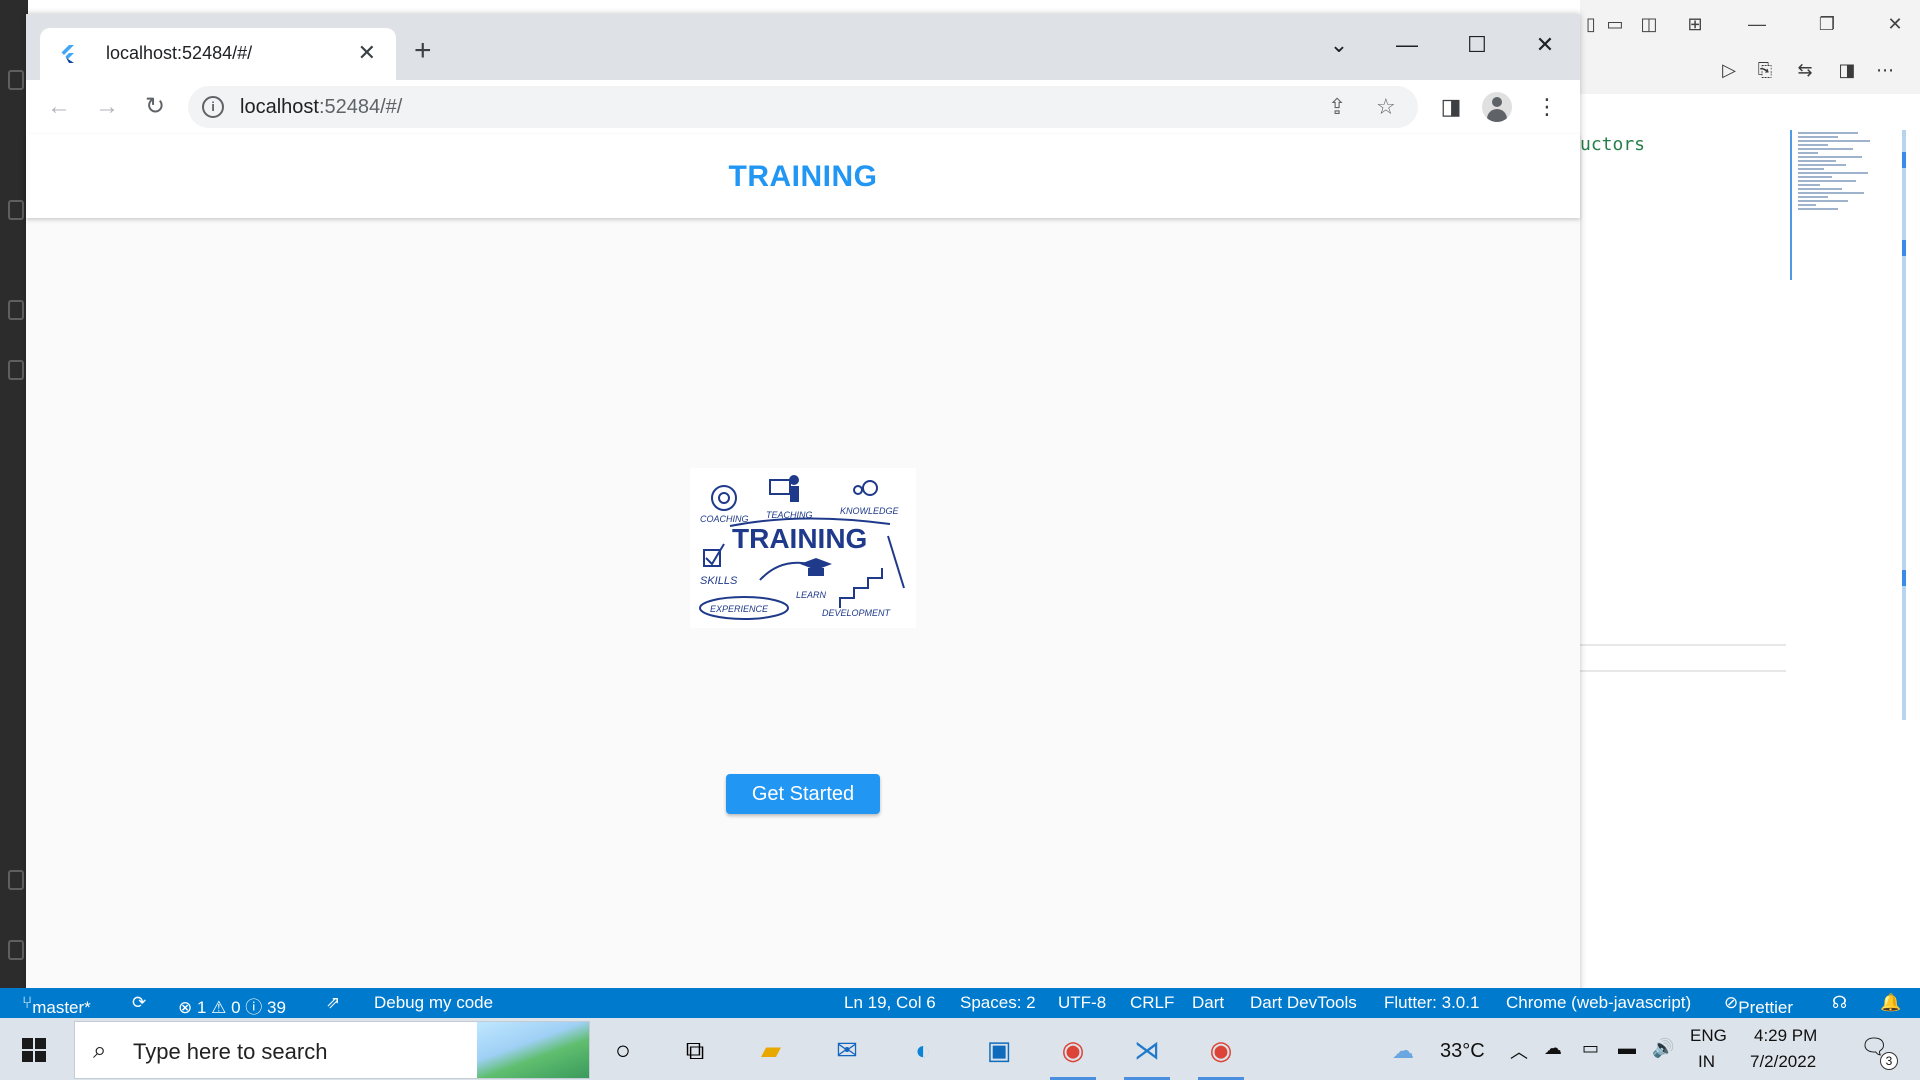 This screenshot has height=1080, width=1920. Describe the element at coordinates (1708, 1036) in the screenshot. I see `language-top: ENG` at that location.